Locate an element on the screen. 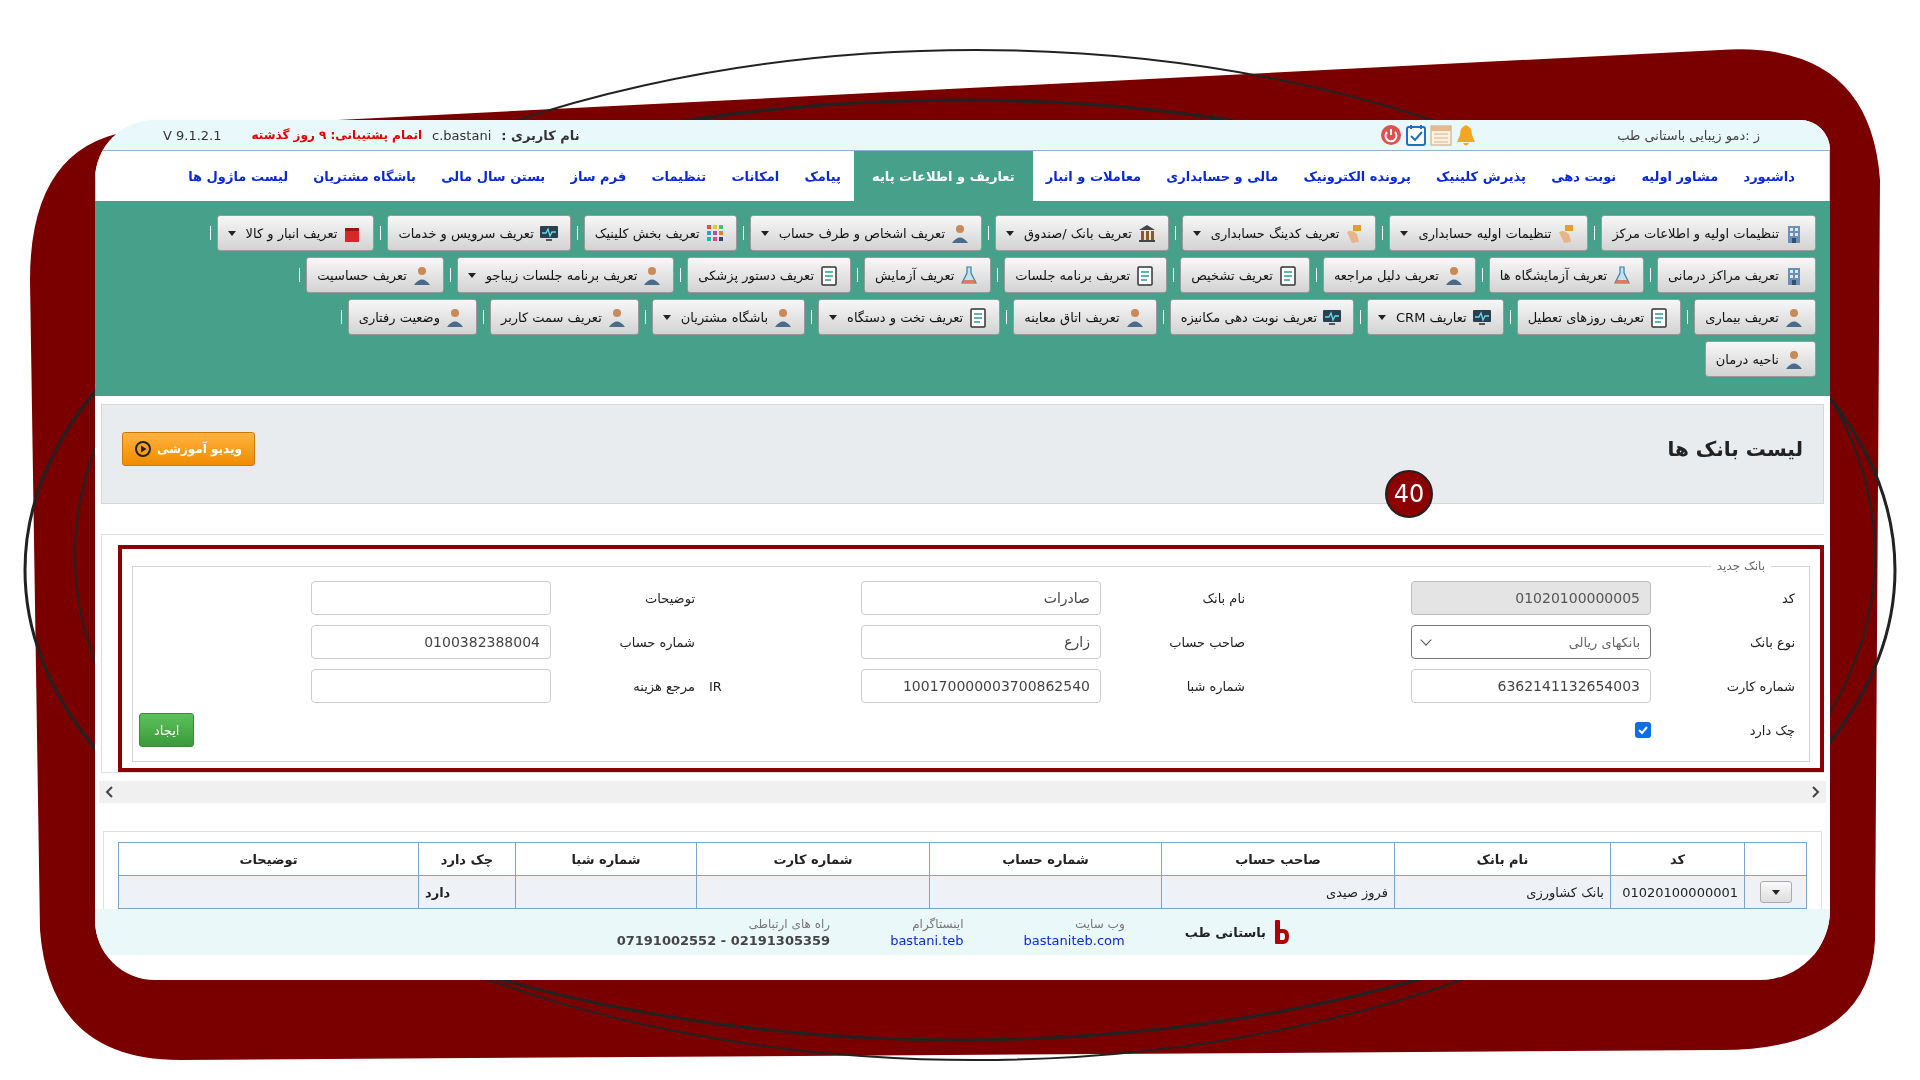 This screenshot has width=1920, height=1080. column-header: توضیحات is located at coordinates (268, 859).